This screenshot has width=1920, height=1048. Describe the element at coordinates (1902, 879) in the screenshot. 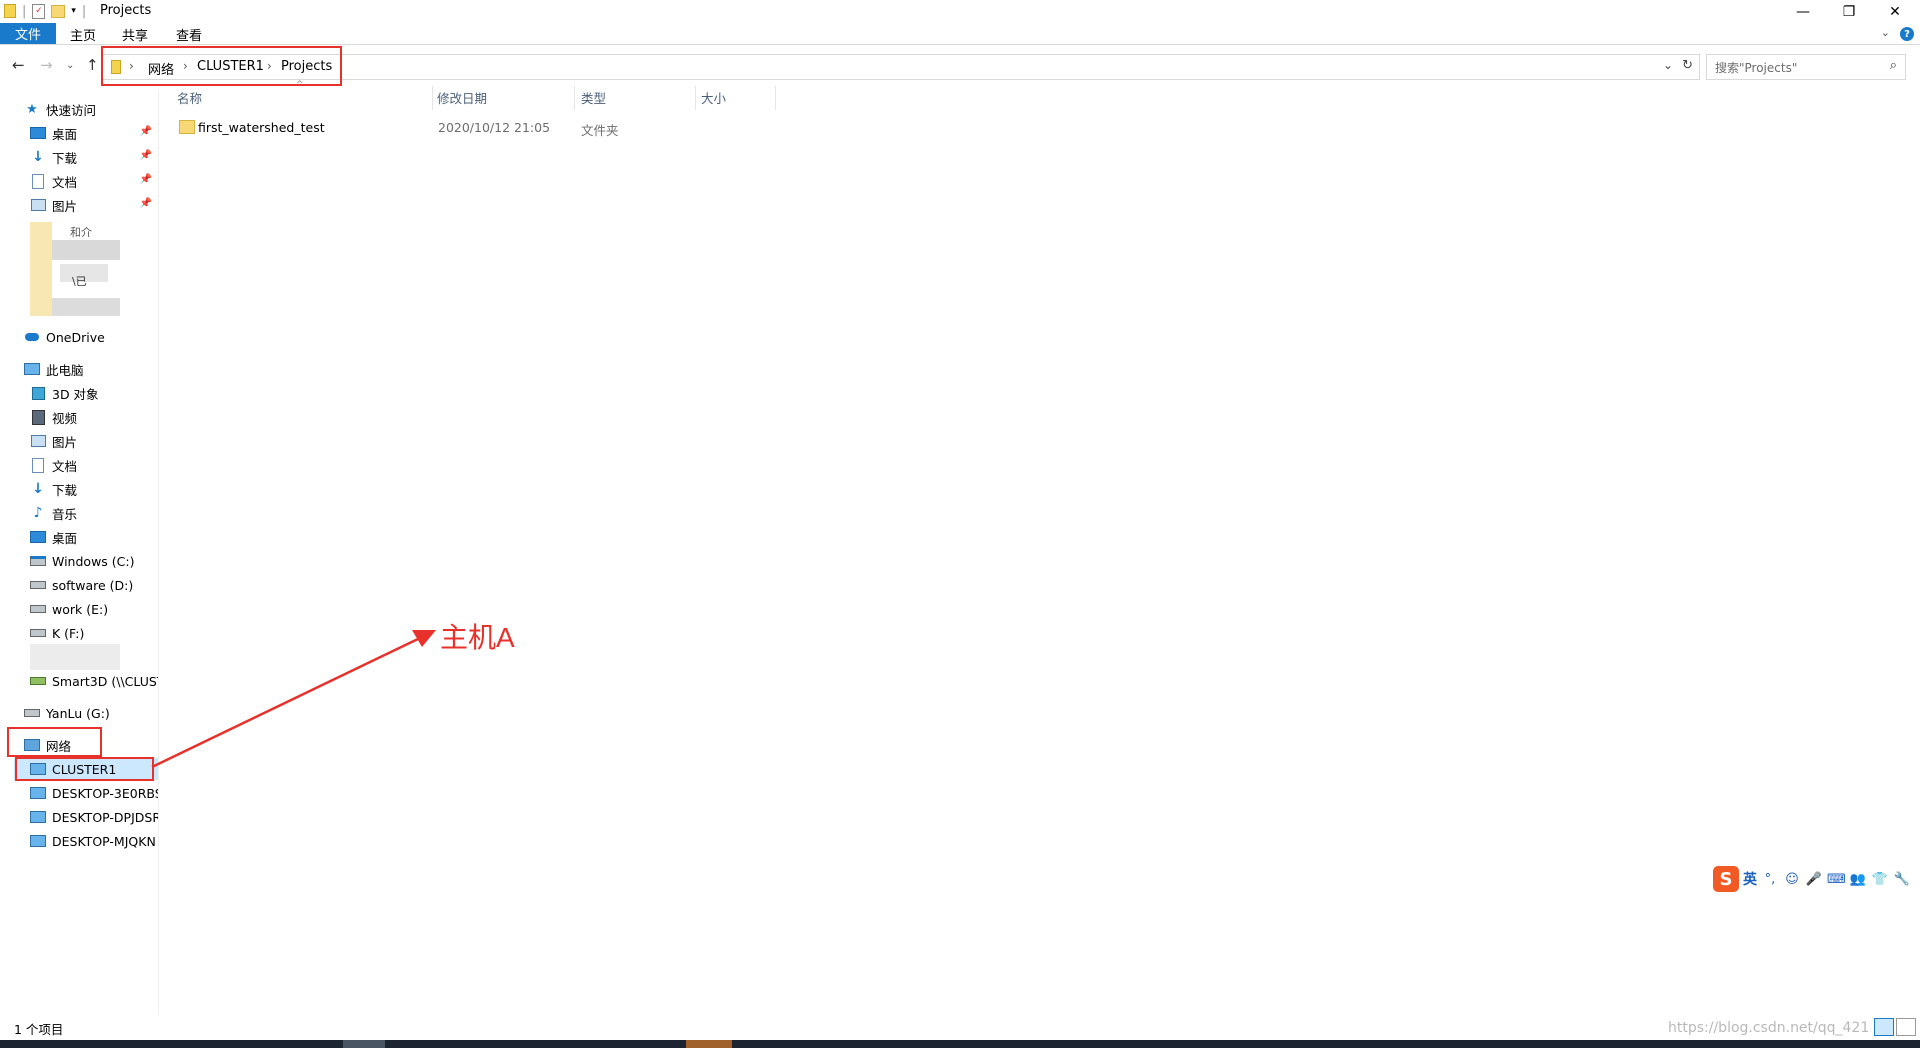

I see `settings-wrench-icon: 🔧` at that location.